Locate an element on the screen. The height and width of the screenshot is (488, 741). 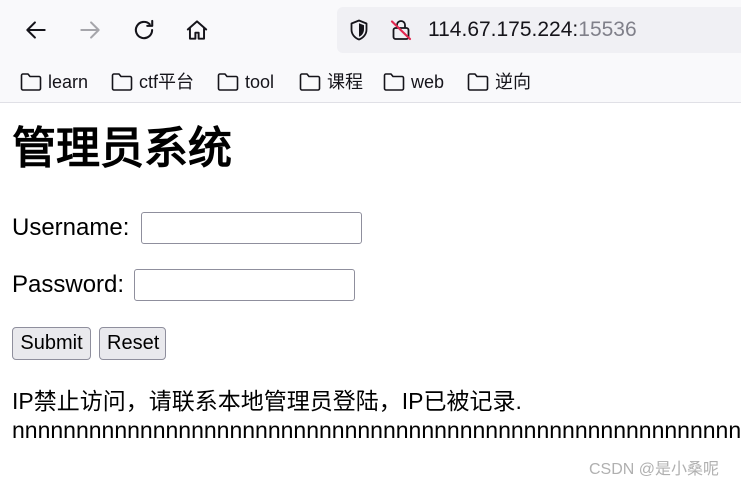
insecure-lock-icon is located at coordinates (401, 30).